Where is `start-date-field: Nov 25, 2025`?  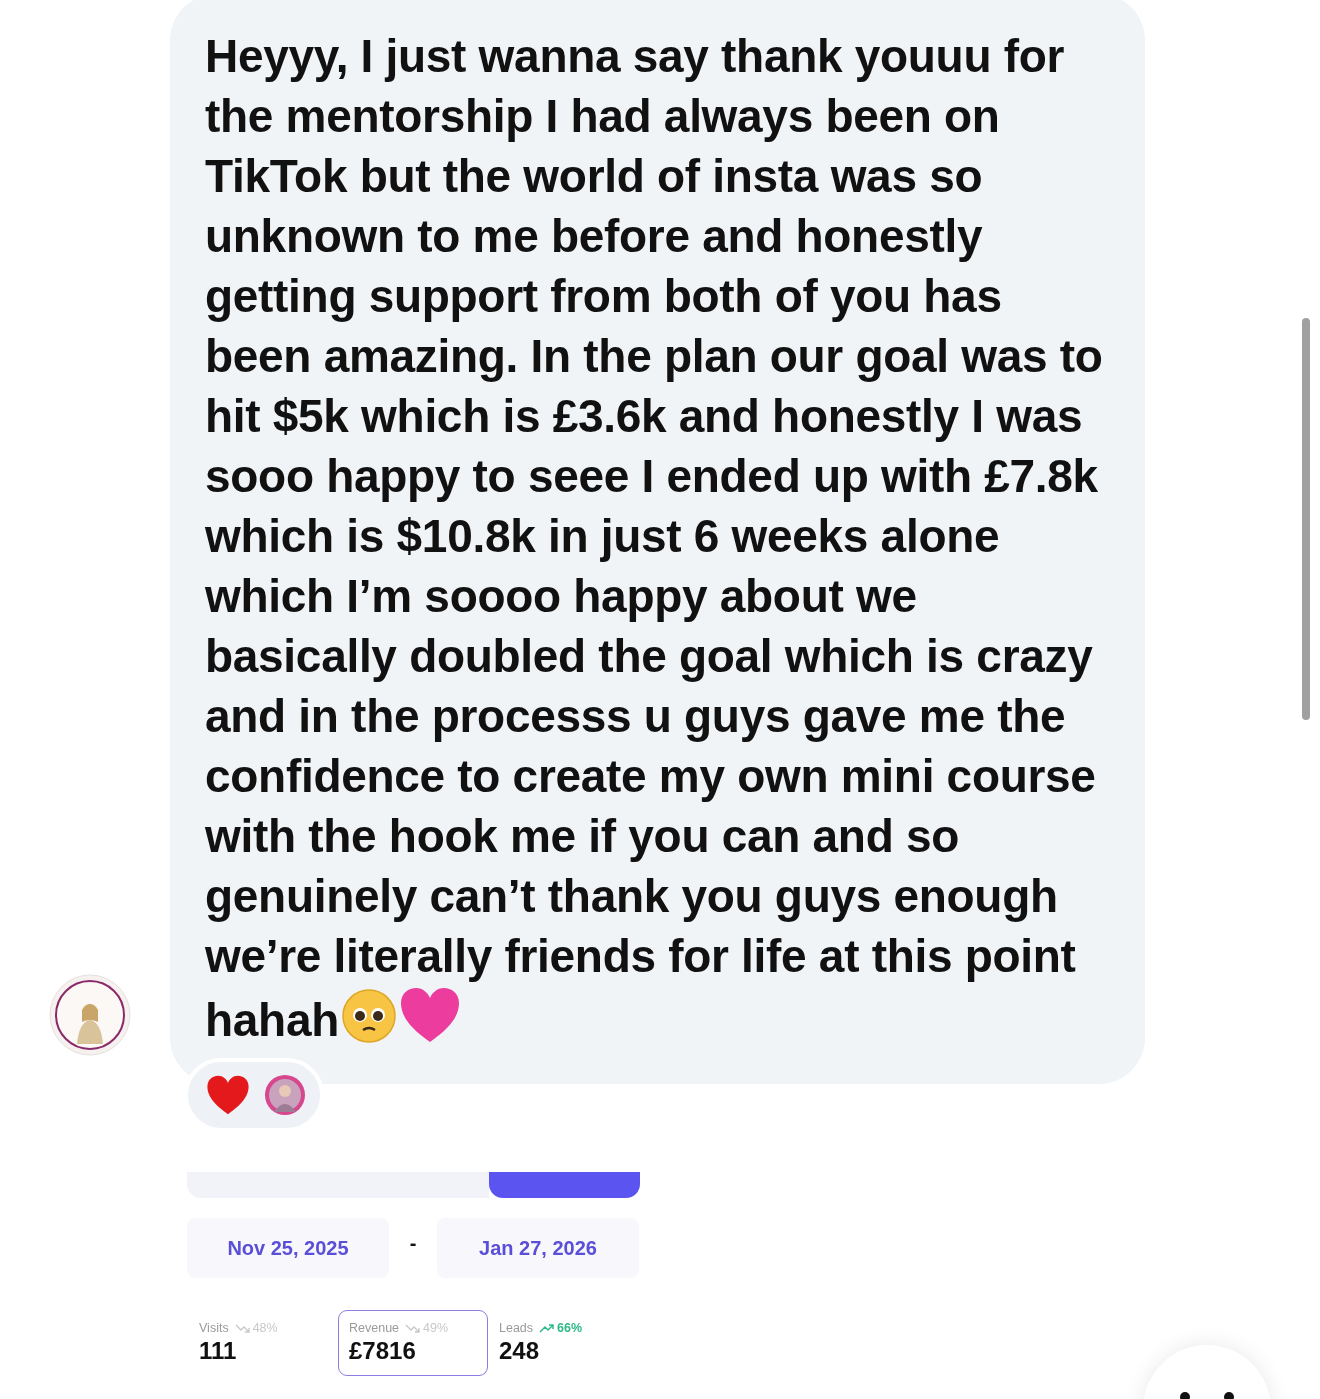
start-date-field: Nov 25, 2025 is located at coordinates (288, 1248).